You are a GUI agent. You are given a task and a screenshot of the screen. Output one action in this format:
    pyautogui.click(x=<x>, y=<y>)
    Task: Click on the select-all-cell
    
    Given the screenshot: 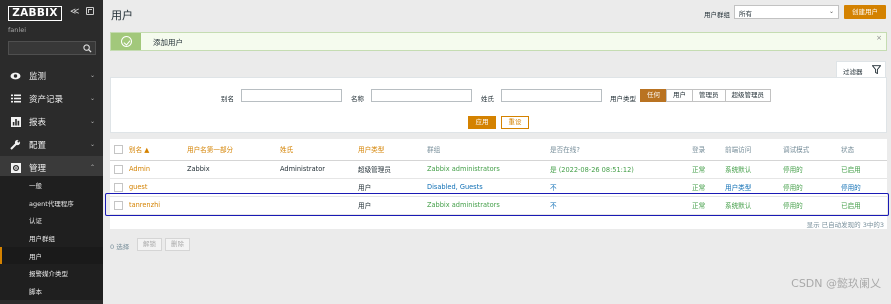 What is the action you would take?
    pyautogui.click(x=119, y=150)
    